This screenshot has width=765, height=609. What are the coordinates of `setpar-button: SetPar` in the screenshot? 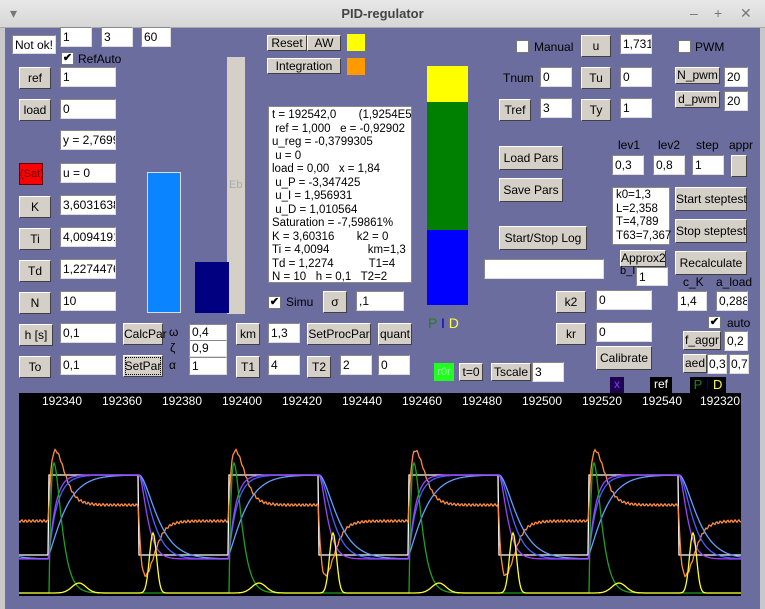 It's located at (143, 366).